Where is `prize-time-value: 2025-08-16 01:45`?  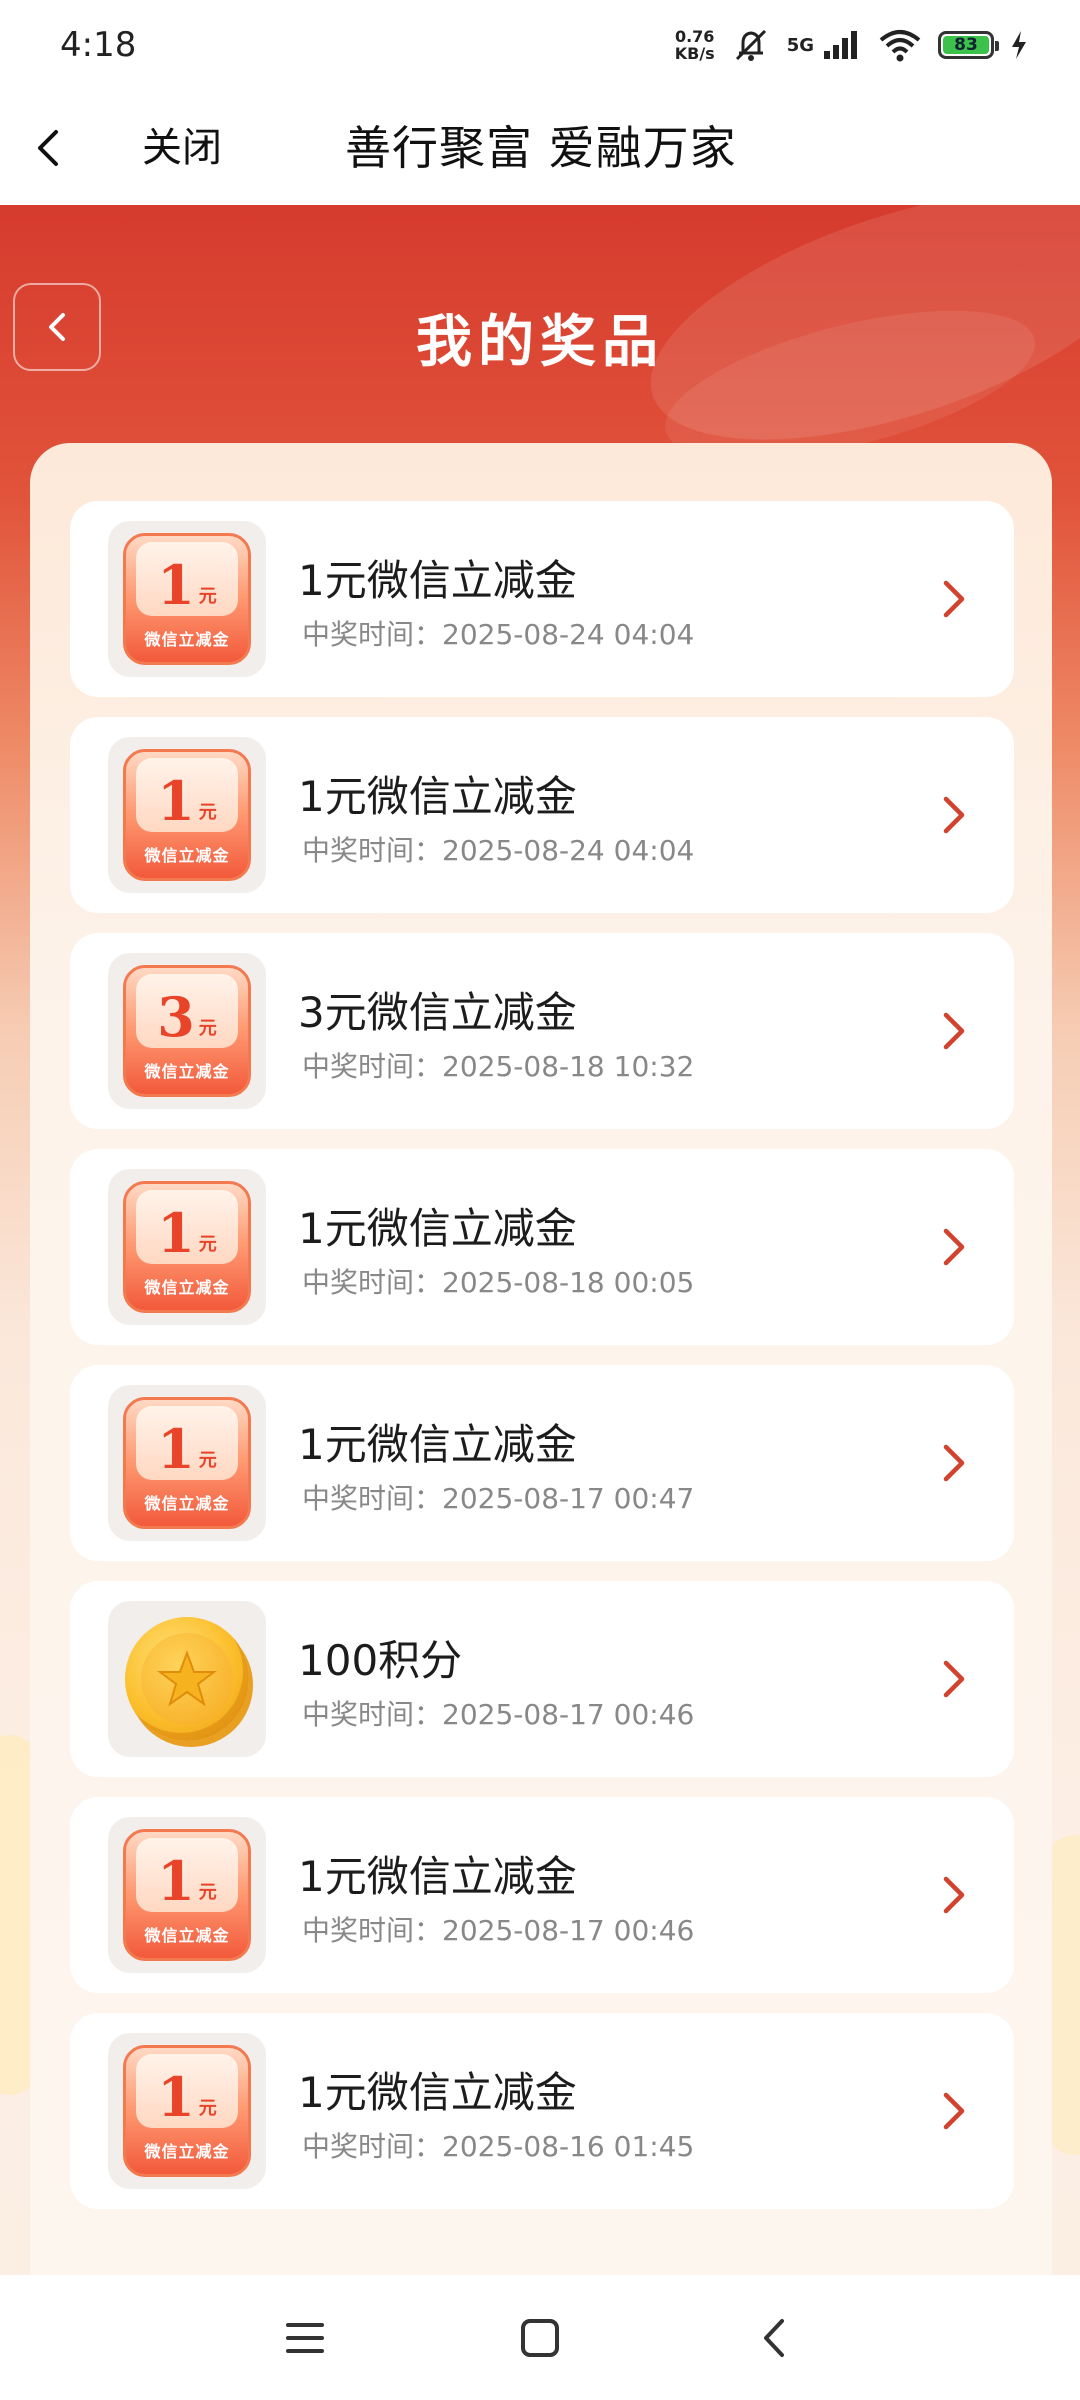
prize-time-value: 2025-08-16 01:45 is located at coordinates (568, 2146).